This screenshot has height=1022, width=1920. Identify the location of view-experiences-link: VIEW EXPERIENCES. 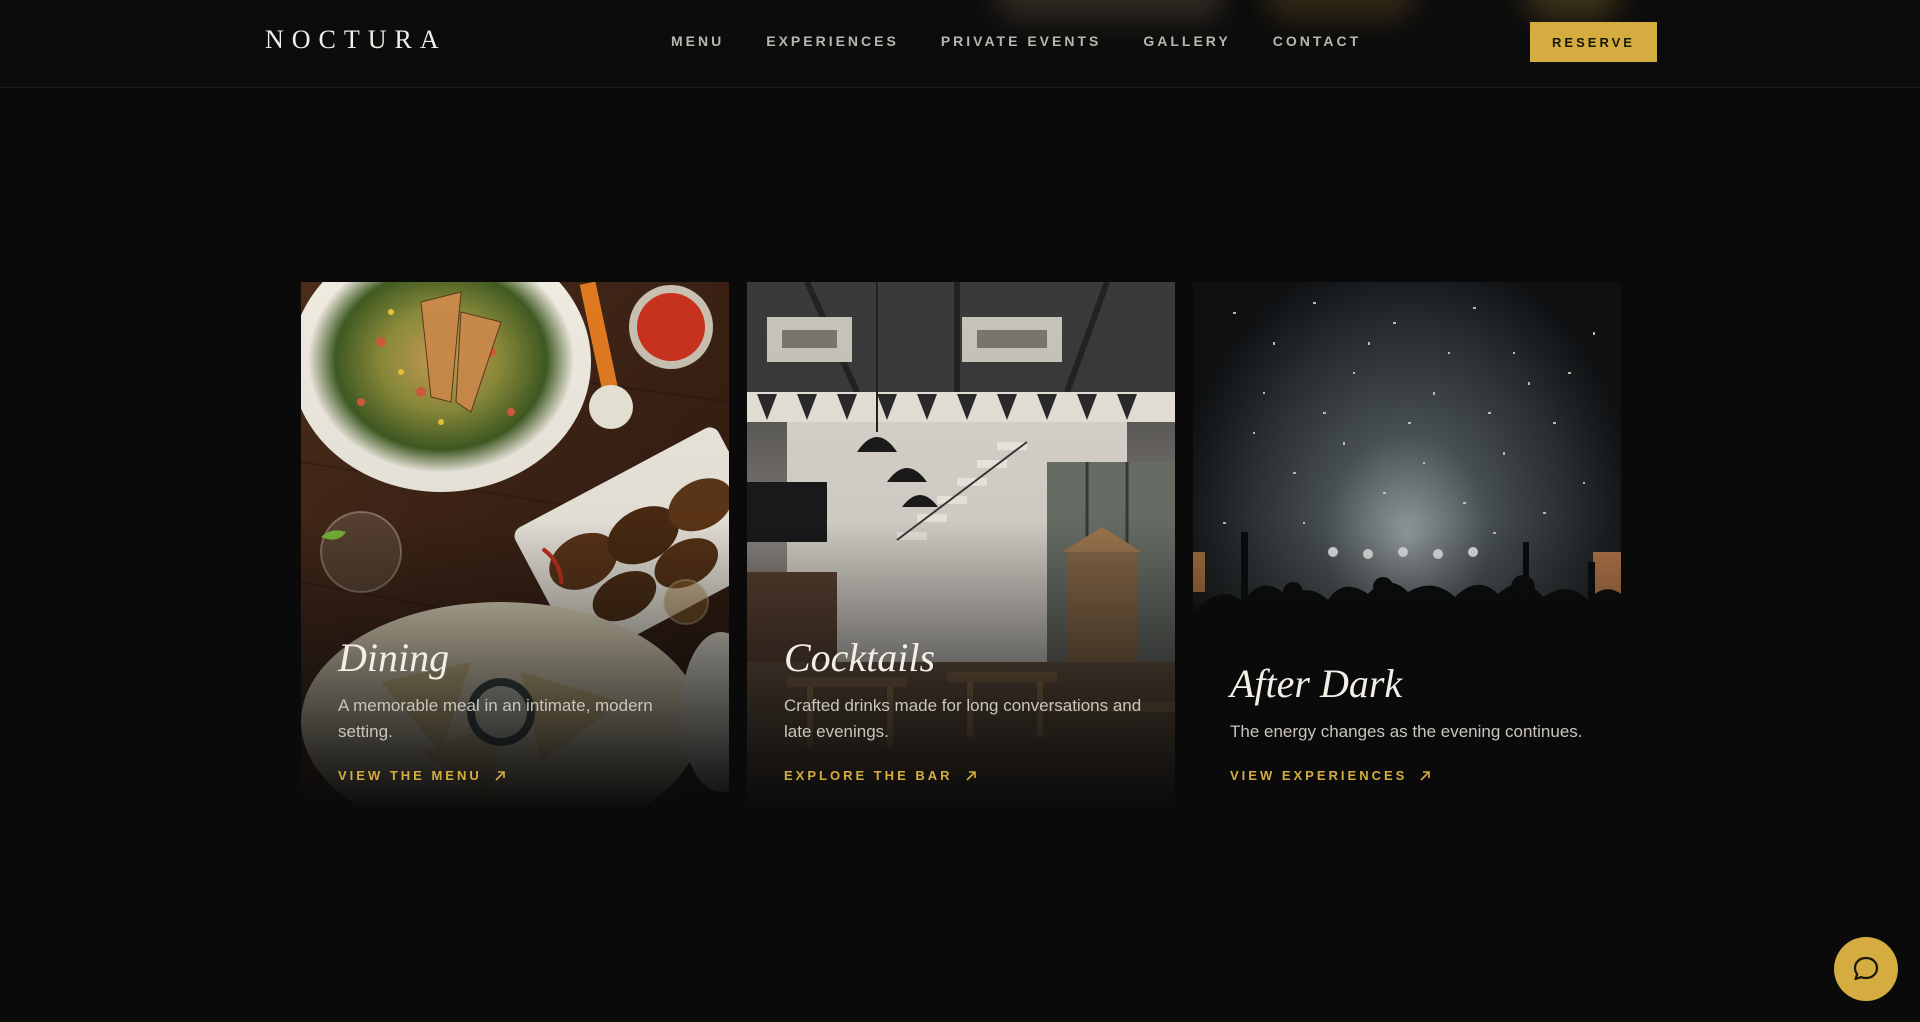
(1330, 775).